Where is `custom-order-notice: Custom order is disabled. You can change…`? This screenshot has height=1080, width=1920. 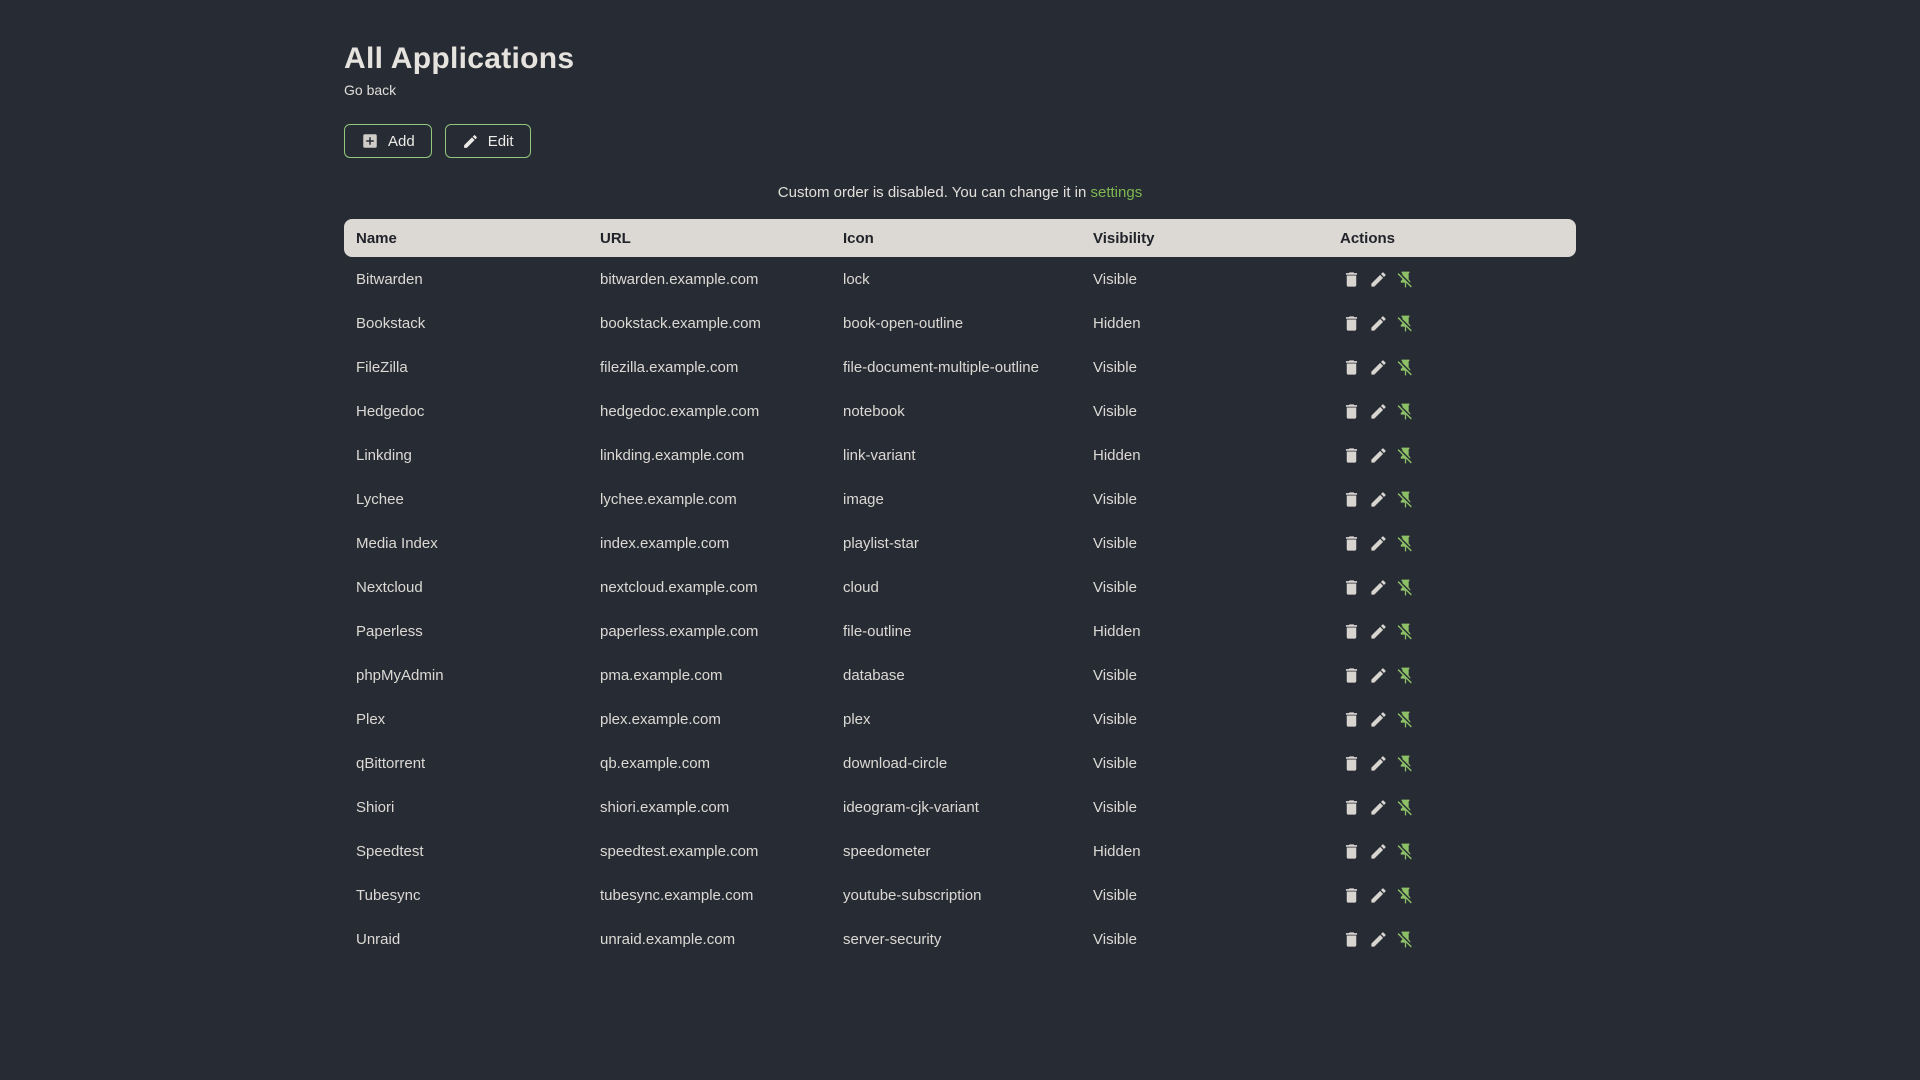
custom-order-notice: Custom order is disabled. You can change… is located at coordinates (960, 192).